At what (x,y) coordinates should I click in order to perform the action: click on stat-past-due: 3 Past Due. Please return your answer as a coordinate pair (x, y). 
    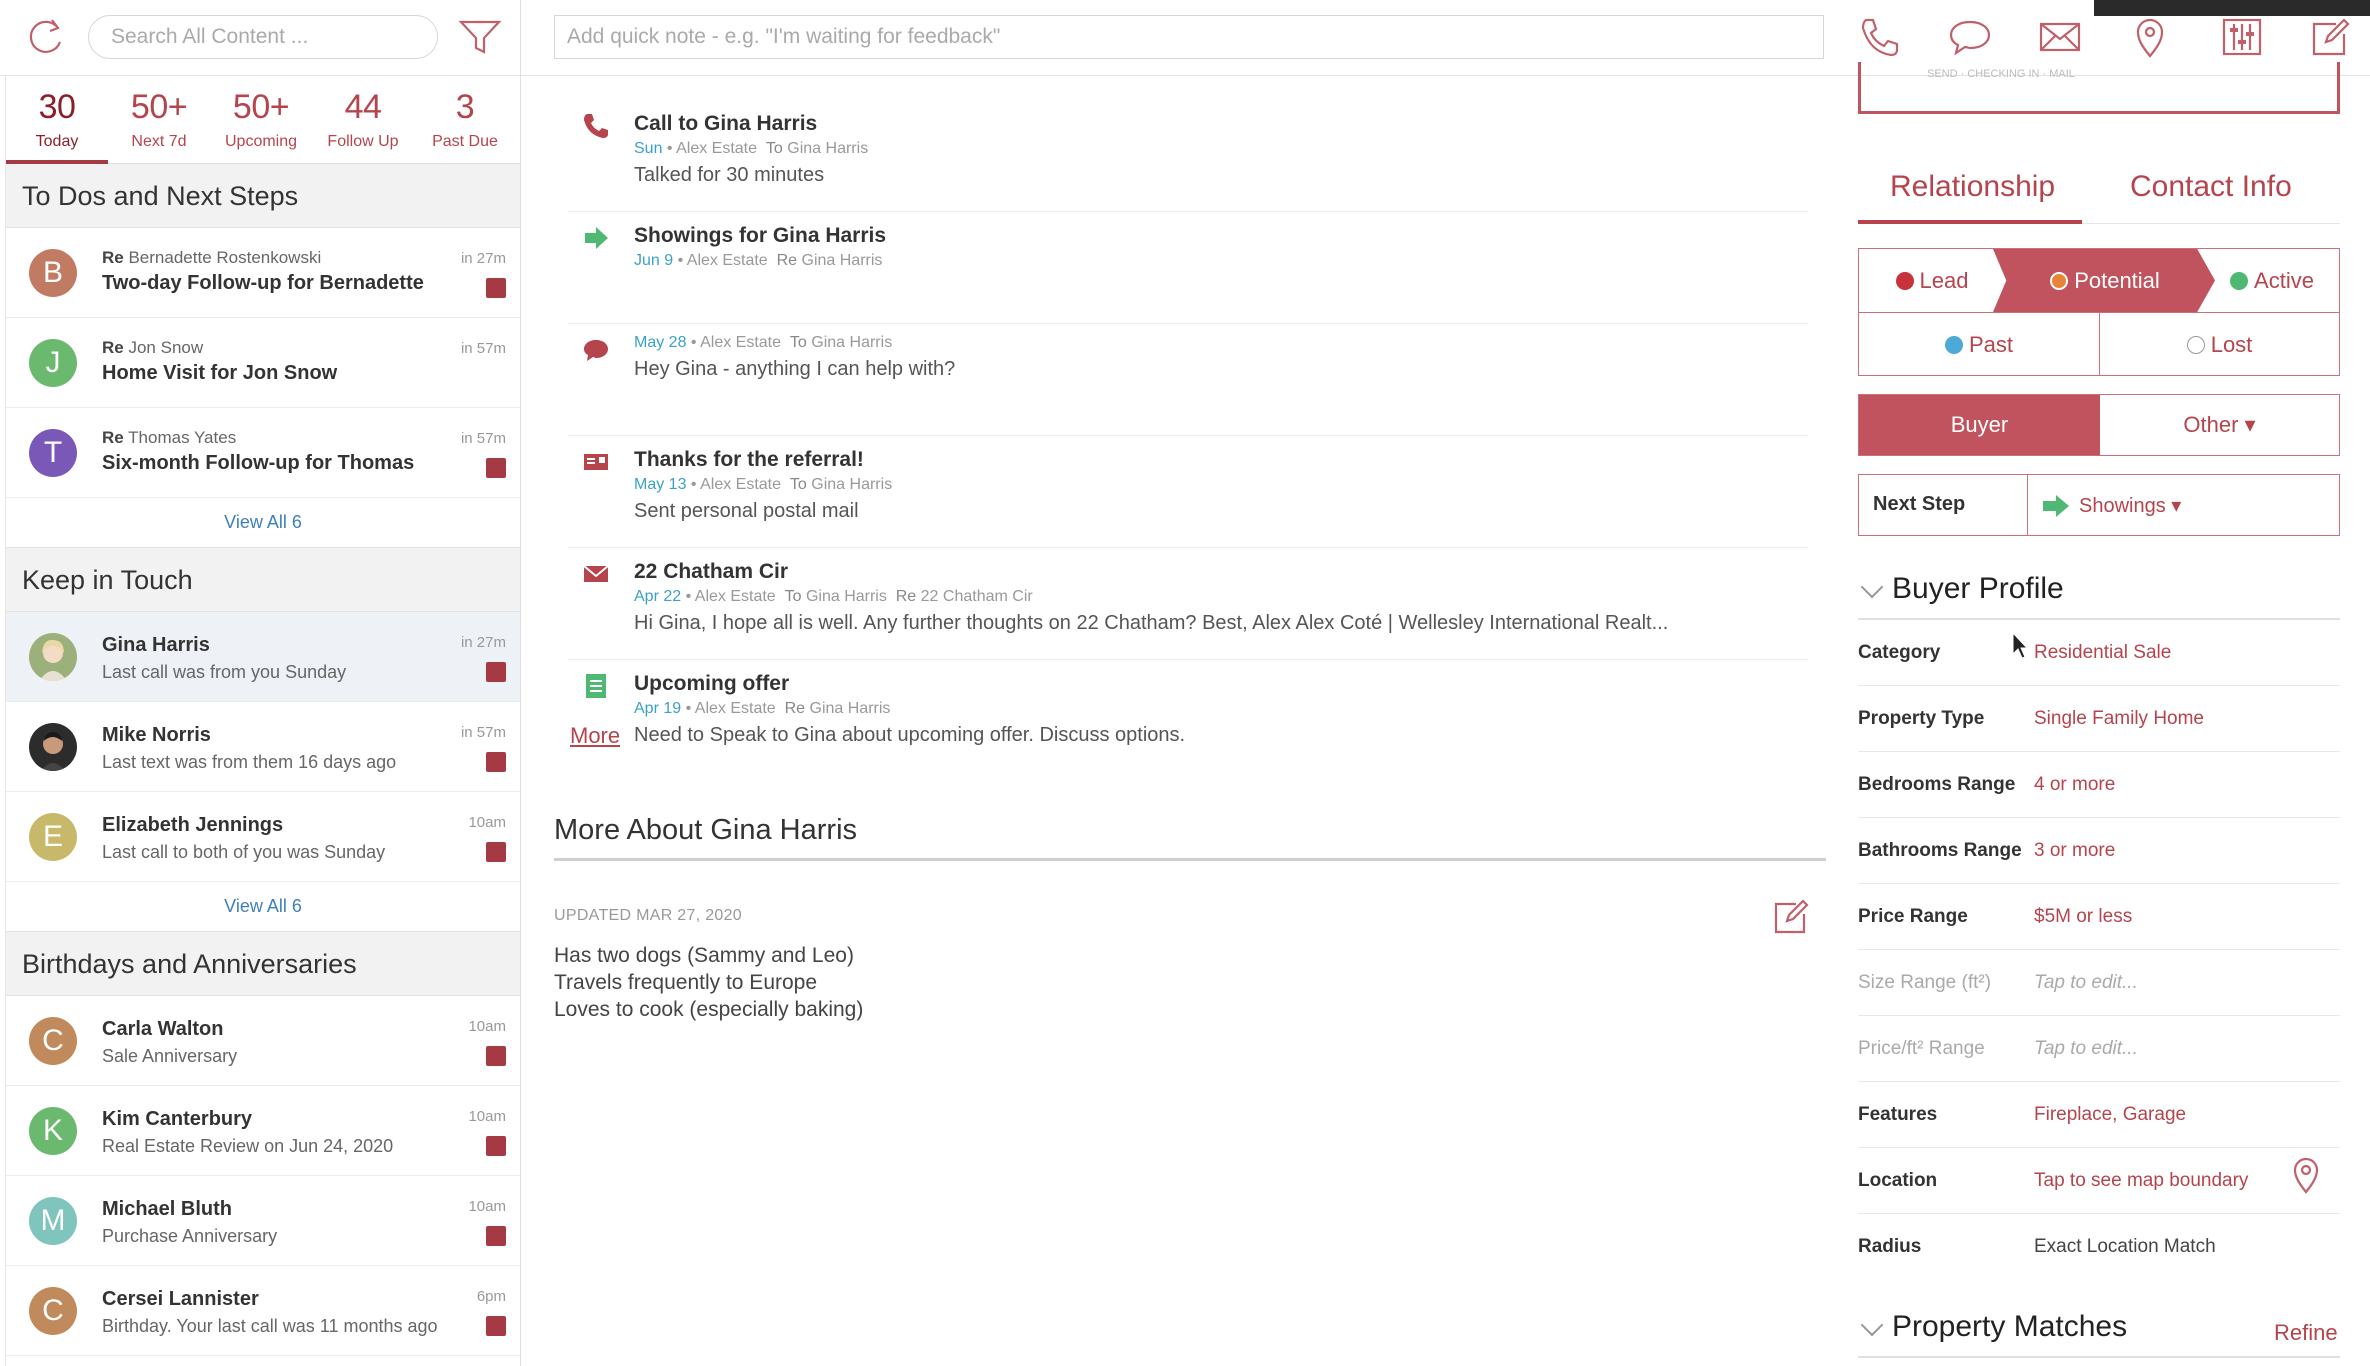
    Looking at the image, I should click on (465, 119).